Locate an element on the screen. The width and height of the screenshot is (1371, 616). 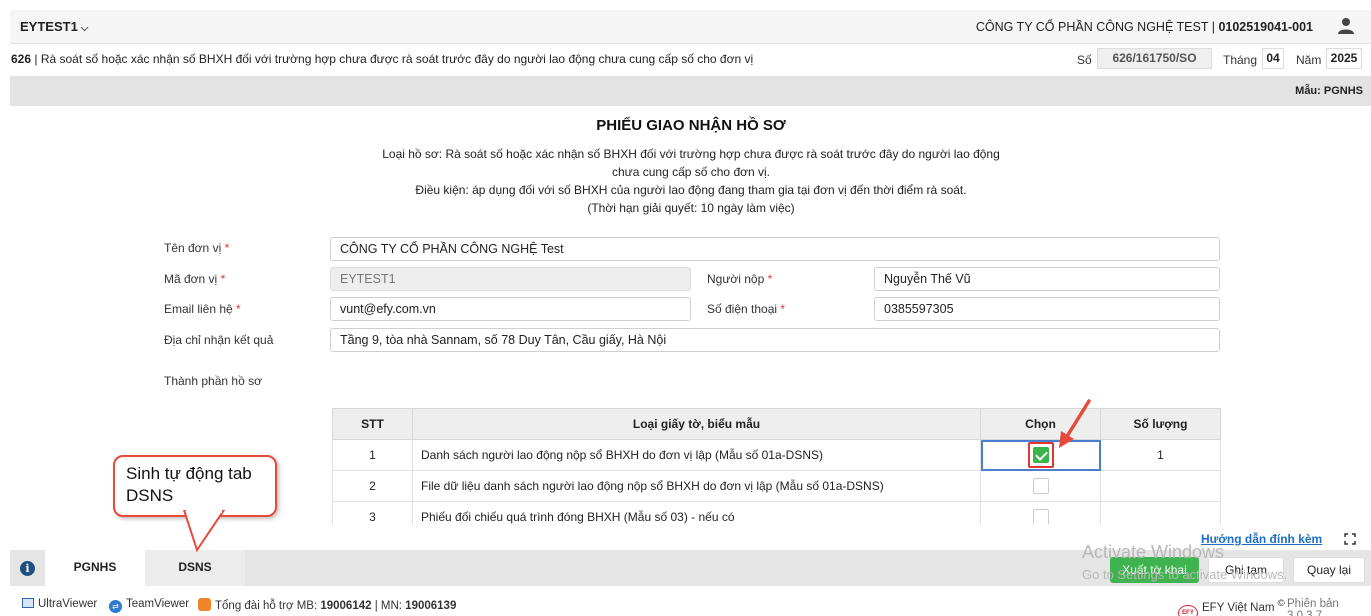
callout-tail is located at coordinates (204, 531).